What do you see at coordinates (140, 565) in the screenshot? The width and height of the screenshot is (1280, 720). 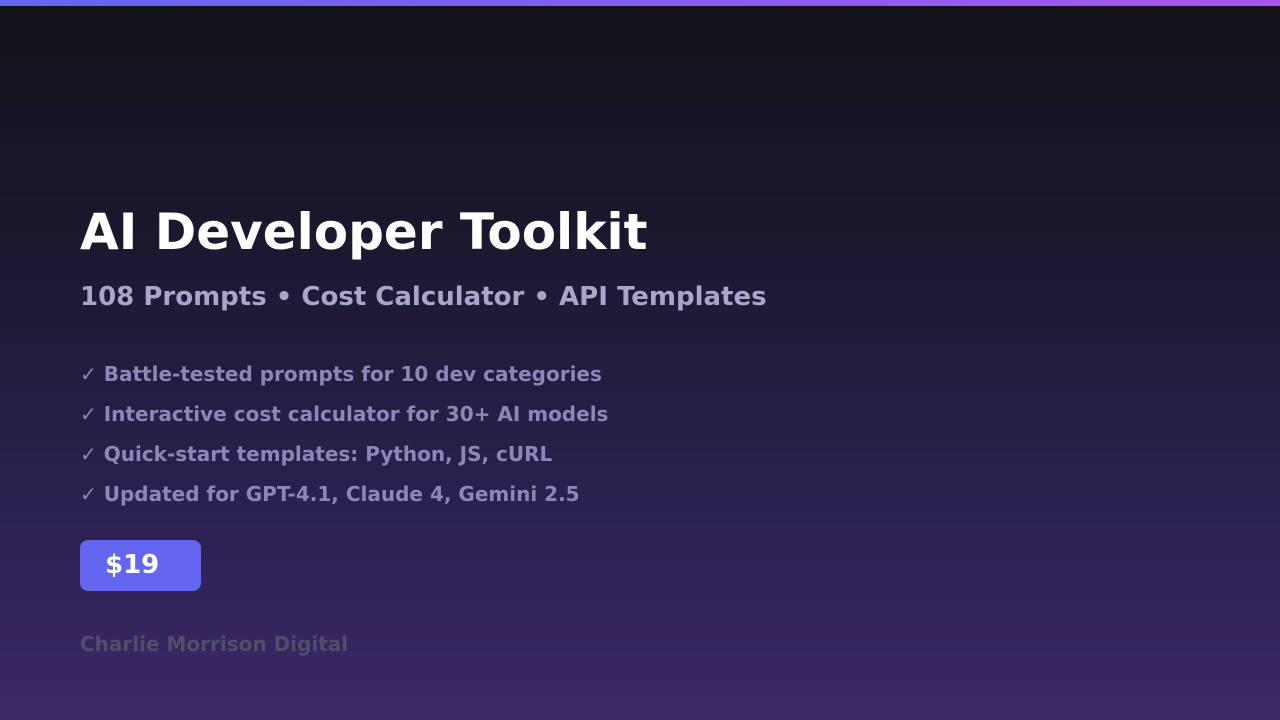 I see `price-badge: $19` at bounding box center [140, 565].